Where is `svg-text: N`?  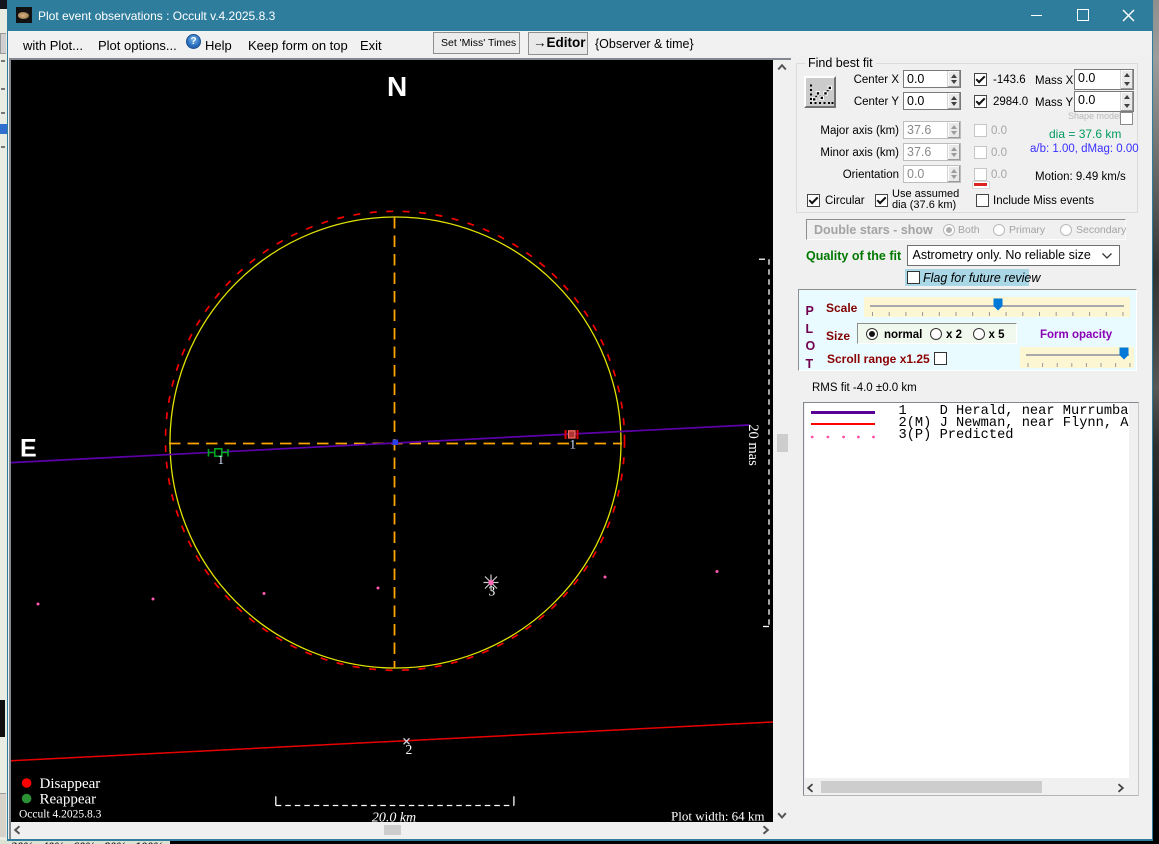
svg-text: N is located at coordinates (397, 86).